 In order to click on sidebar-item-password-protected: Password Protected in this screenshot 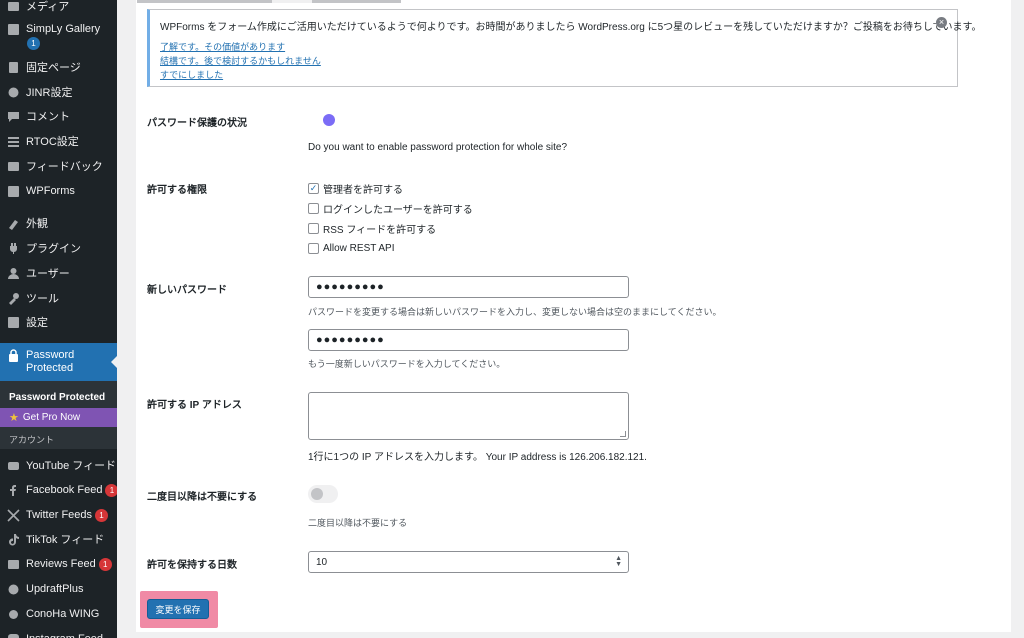, I will do `click(58, 362)`.